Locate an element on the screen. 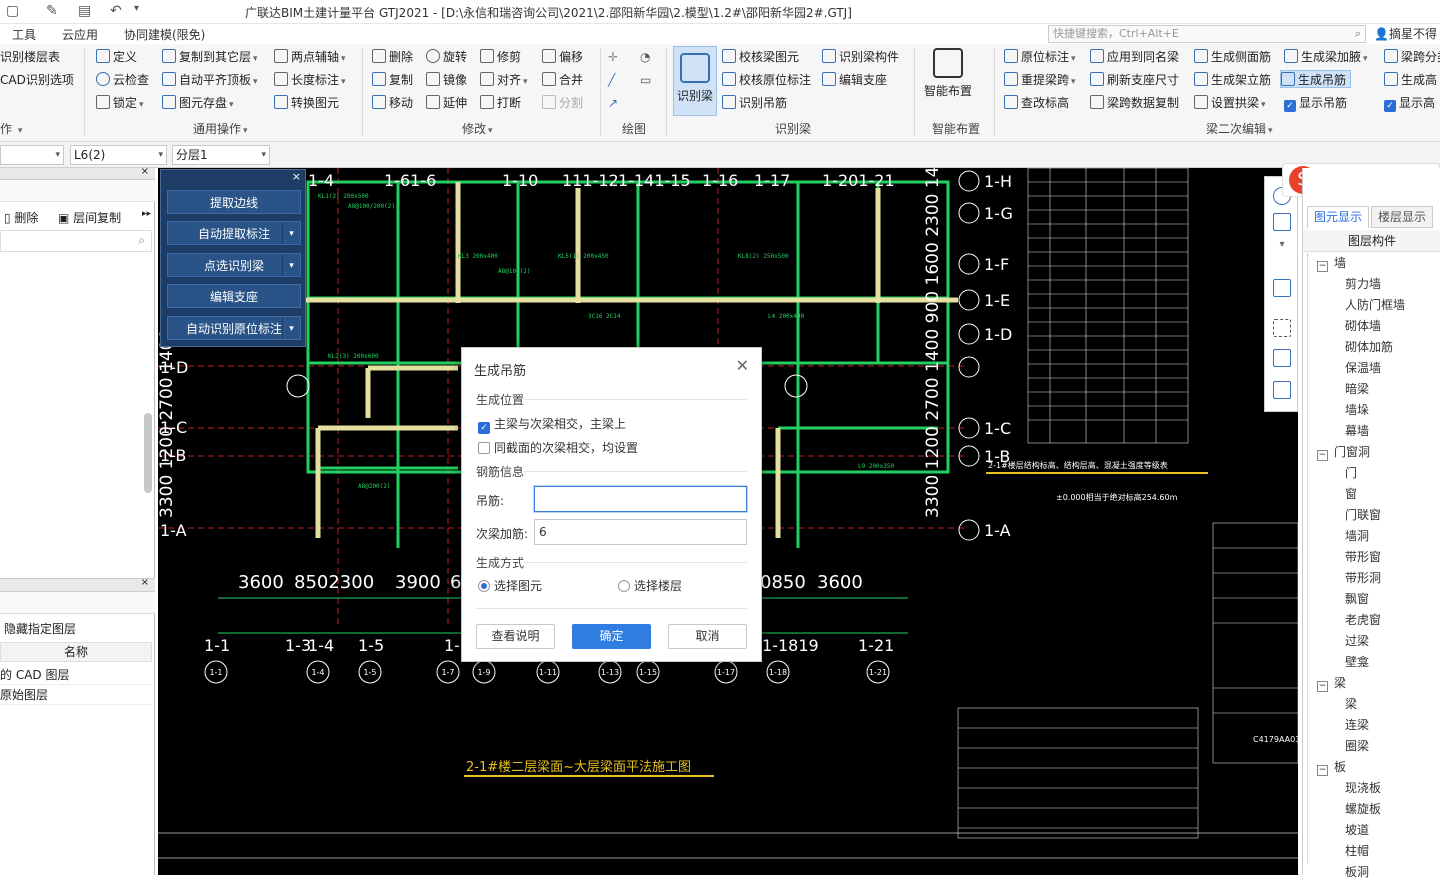 The height and width of the screenshot is (880, 1440). extract-edge-button: 提取边线 is located at coordinates (234, 202).